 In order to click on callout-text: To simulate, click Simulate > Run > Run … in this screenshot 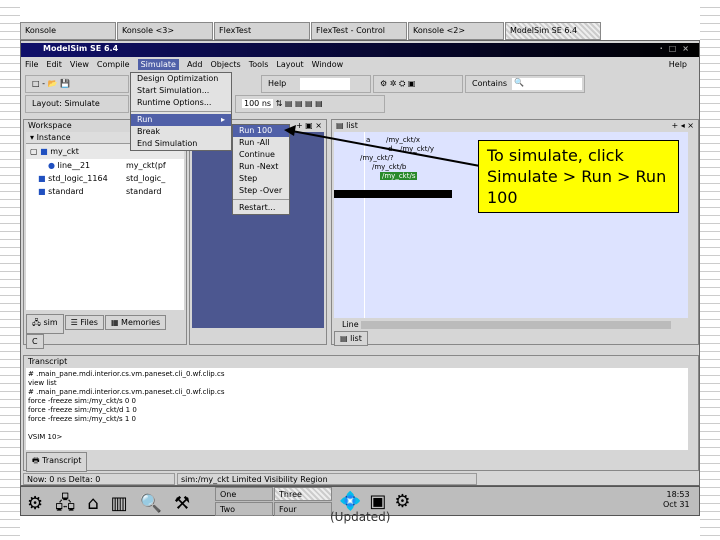, I will do `click(577, 176)`.